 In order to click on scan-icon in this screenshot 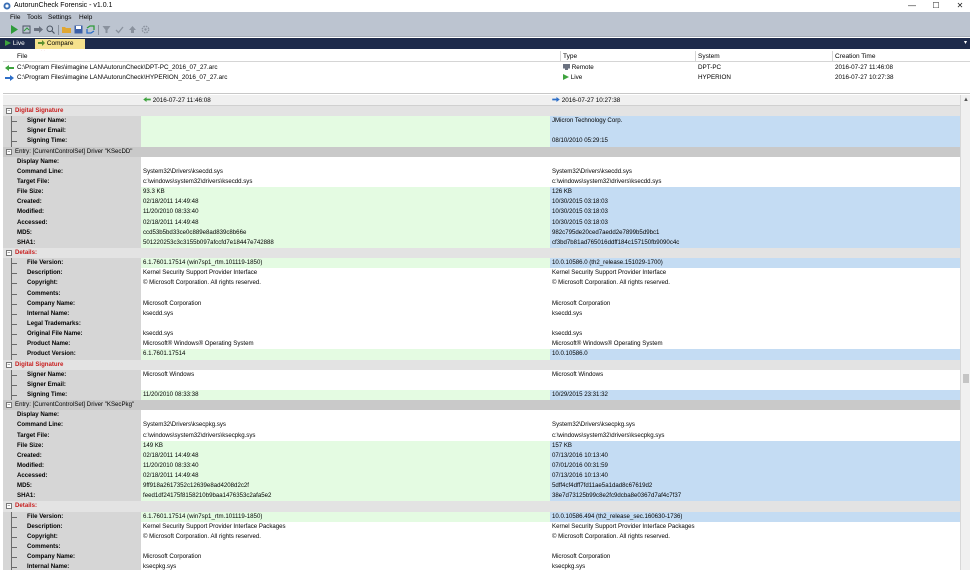, I will do `click(26, 29)`.